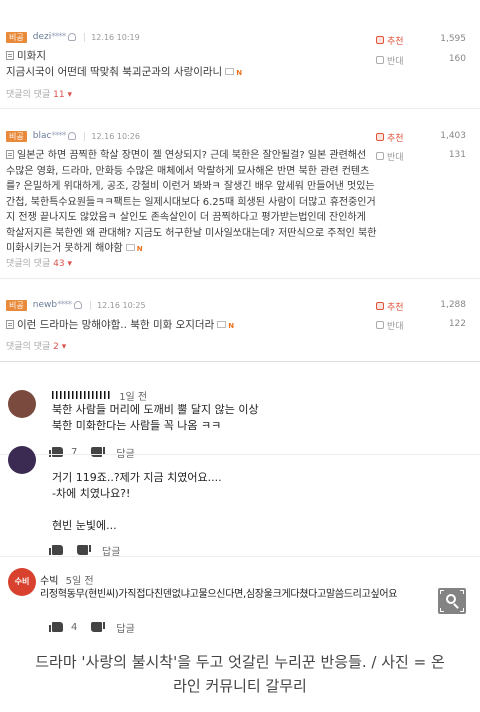 The image size is (480, 712). What do you see at coordinates (49, 37) in the screenshot?
I see `username-link: dezi****` at bounding box center [49, 37].